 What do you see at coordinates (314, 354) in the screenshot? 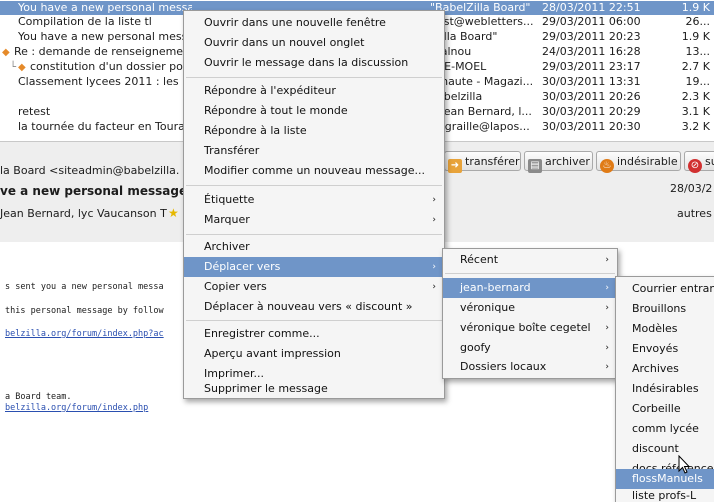
I see `menu-item-print-preview: Aperçu avant impression` at bounding box center [314, 354].